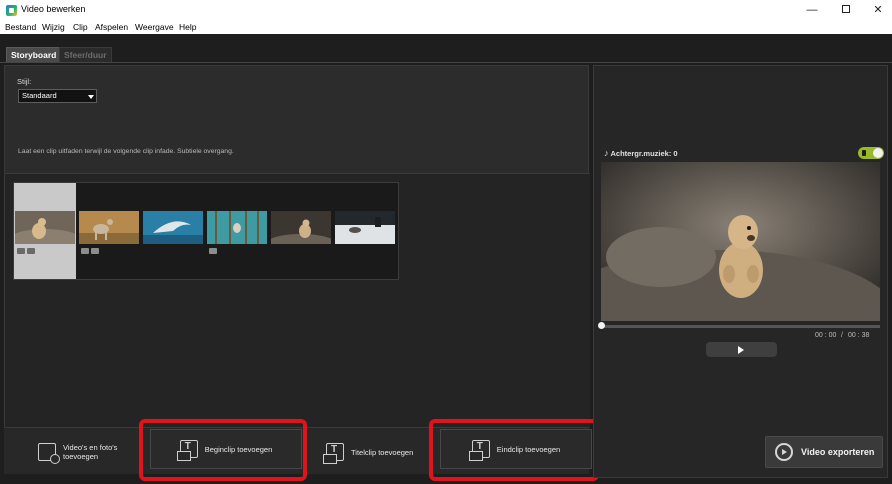 Image resolution: width=892 pixels, height=484 pixels. What do you see at coordinates (784, 452) in the screenshot?
I see `export-film-icon` at bounding box center [784, 452].